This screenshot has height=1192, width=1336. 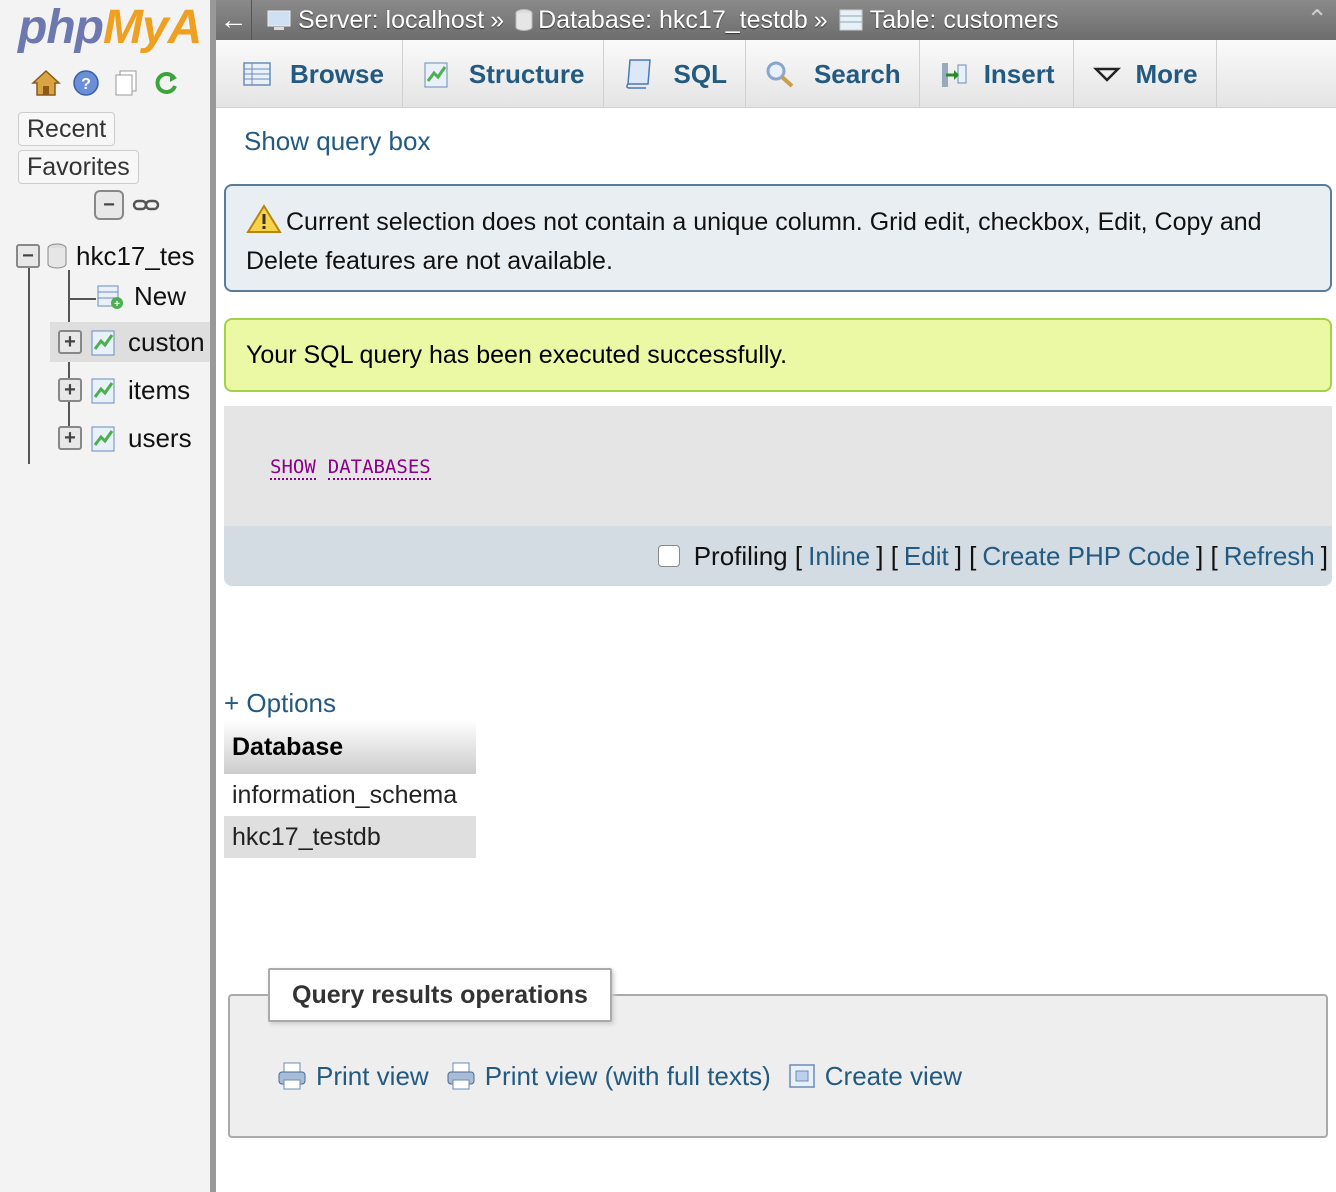 I want to click on phpmyadmin-logo: phpMyA, so click(x=110, y=27).